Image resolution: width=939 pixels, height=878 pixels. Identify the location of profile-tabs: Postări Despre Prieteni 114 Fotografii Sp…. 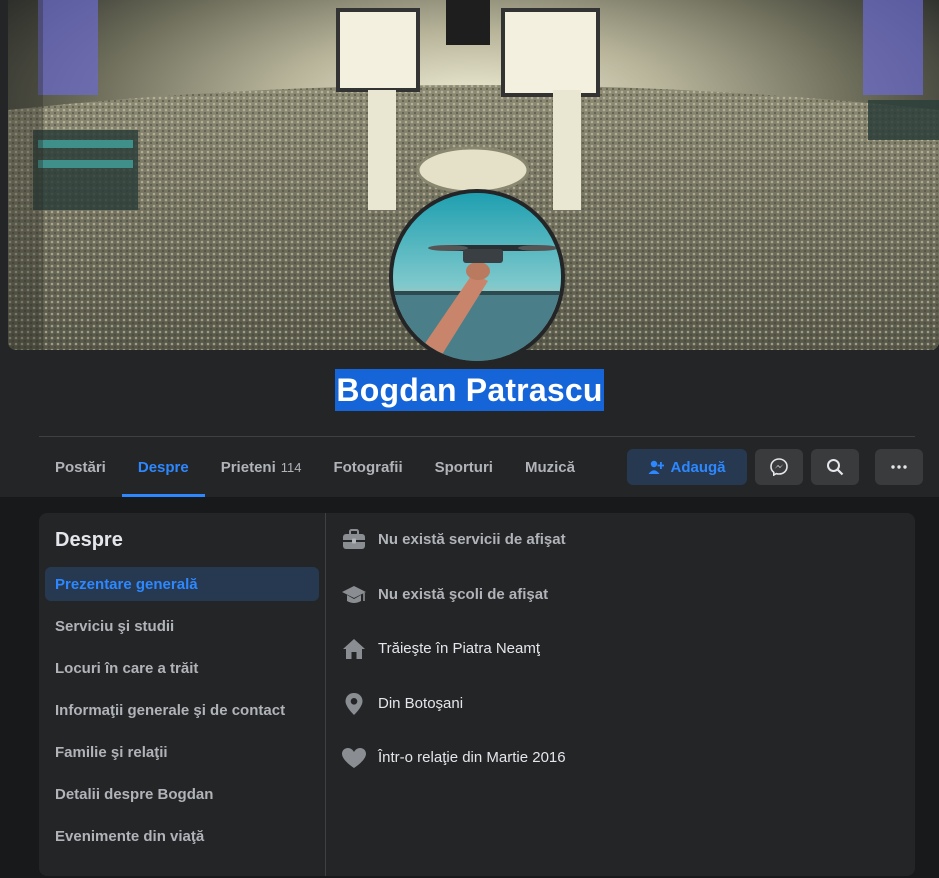
(315, 472).